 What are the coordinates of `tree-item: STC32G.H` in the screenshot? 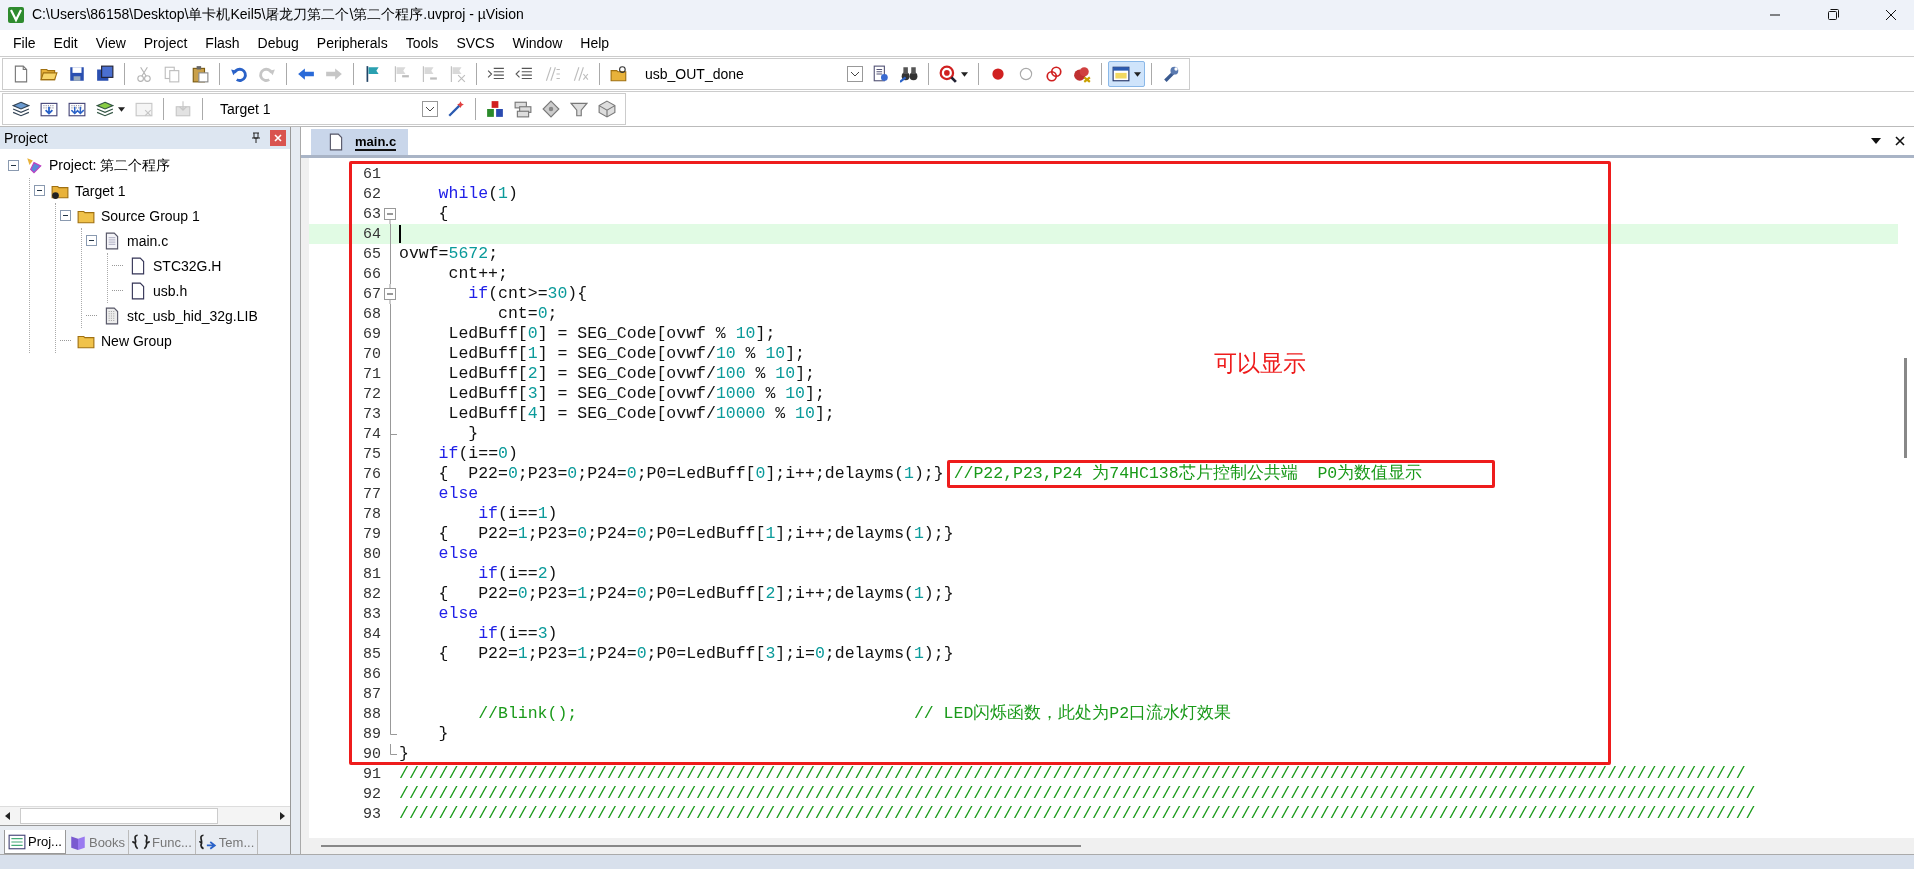 It's located at (187, 265).